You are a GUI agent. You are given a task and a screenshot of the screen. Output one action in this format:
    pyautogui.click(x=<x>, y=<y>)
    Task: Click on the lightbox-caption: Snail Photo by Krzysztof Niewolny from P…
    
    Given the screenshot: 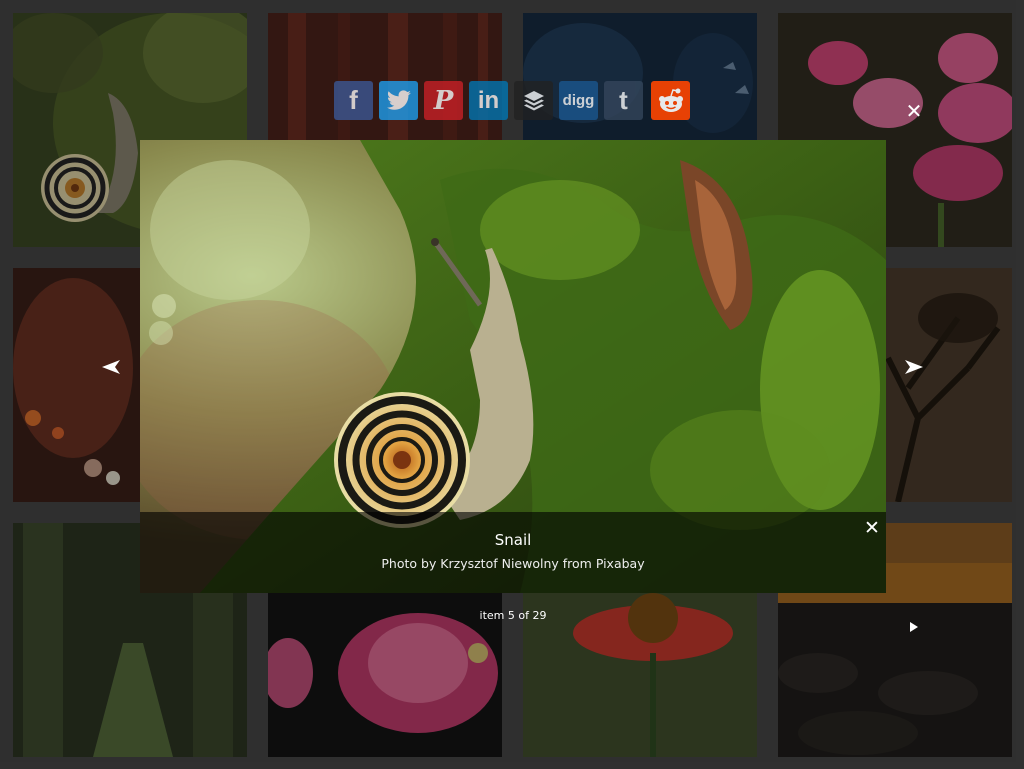 What is the action you would take?
    pyautogui.click(x=513, y=552)
    